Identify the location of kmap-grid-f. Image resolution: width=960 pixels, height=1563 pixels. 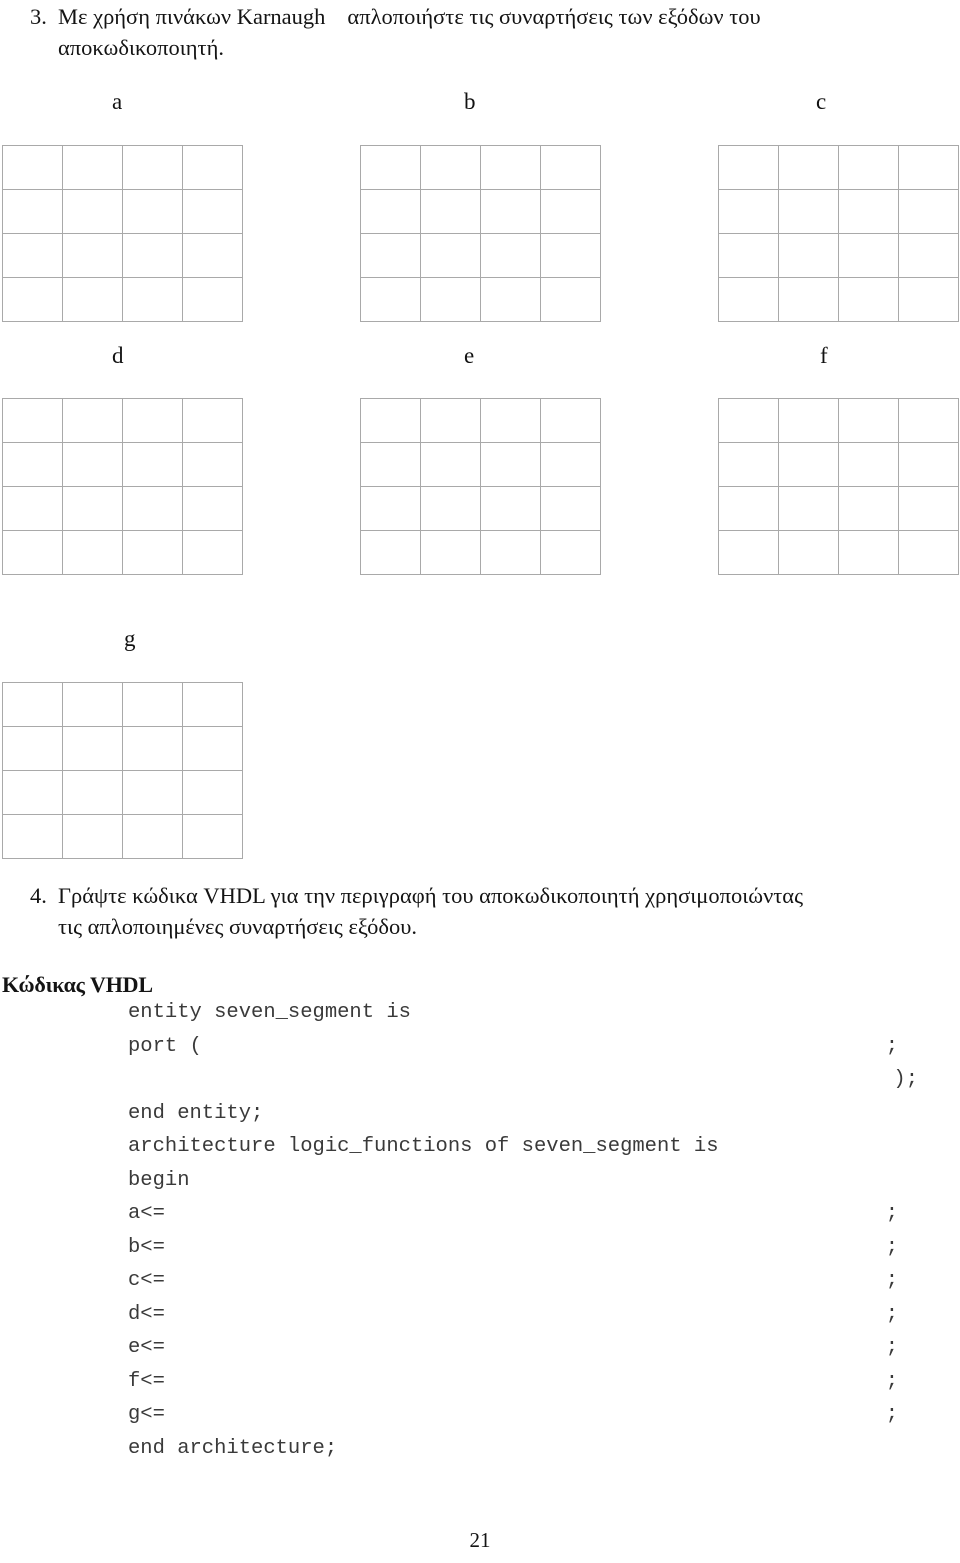
(838, 486).